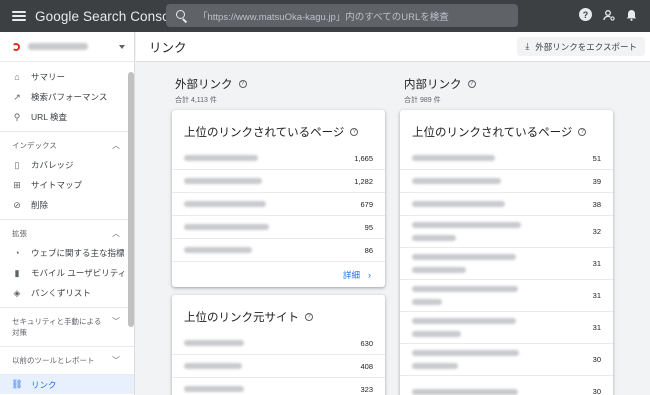 The image size is (650, 395). What do you see at coordinates (67, 293) in the screenshot?
I see `sidebar-item-breadcrumbs: ◈ パンくずリスト` at bounding box center [67, 293].